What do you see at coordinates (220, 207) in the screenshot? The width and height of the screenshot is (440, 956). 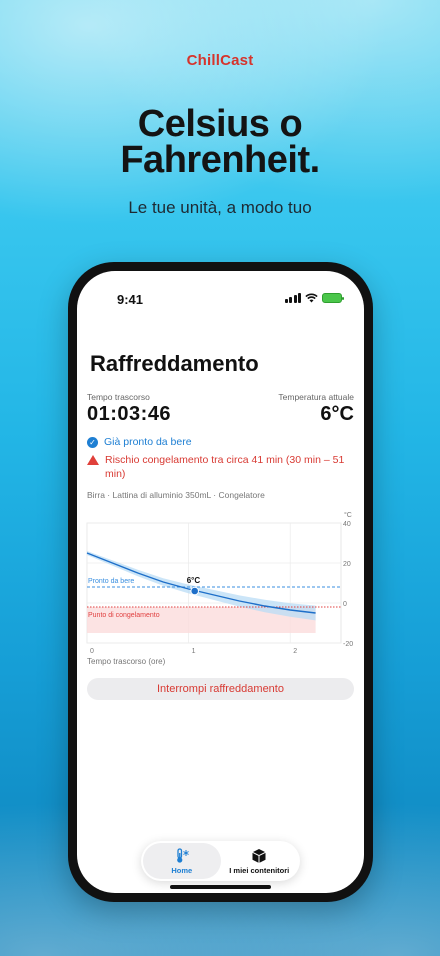 I see `subheadline: Le tue unità, a modo tuo` at bounding box center [220, 207].